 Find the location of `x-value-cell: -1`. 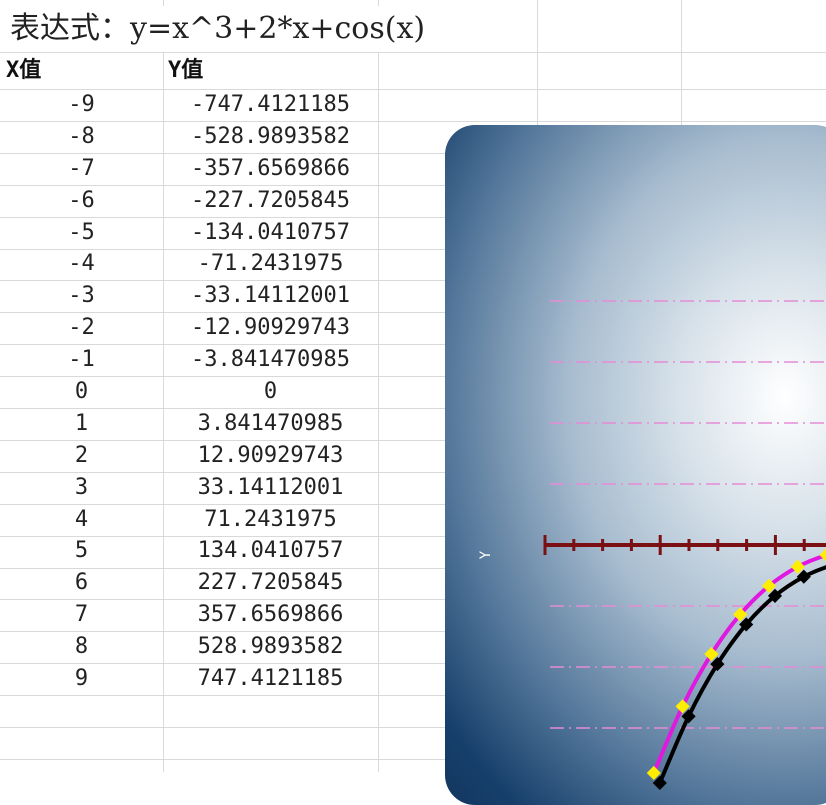

x-value-cell: -1 is located at coordinates (81, 360).